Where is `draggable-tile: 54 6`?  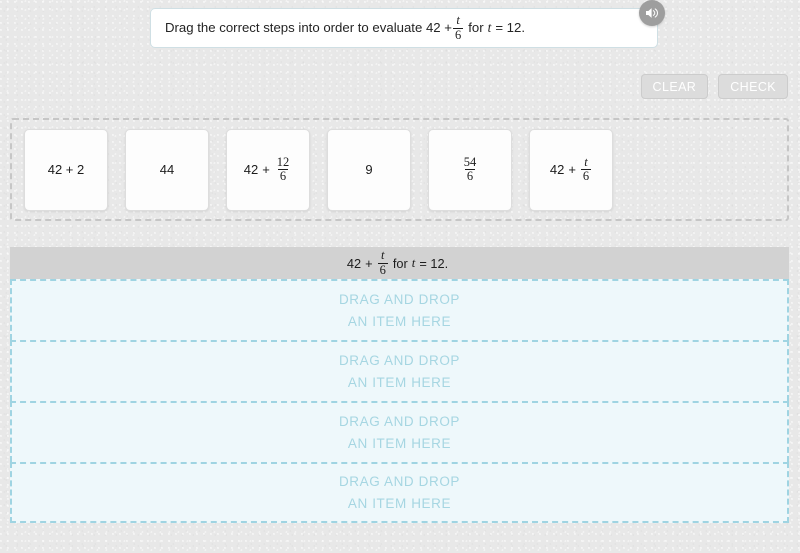
draggable-tile: 54 6 is located at coordinates (470, 169).